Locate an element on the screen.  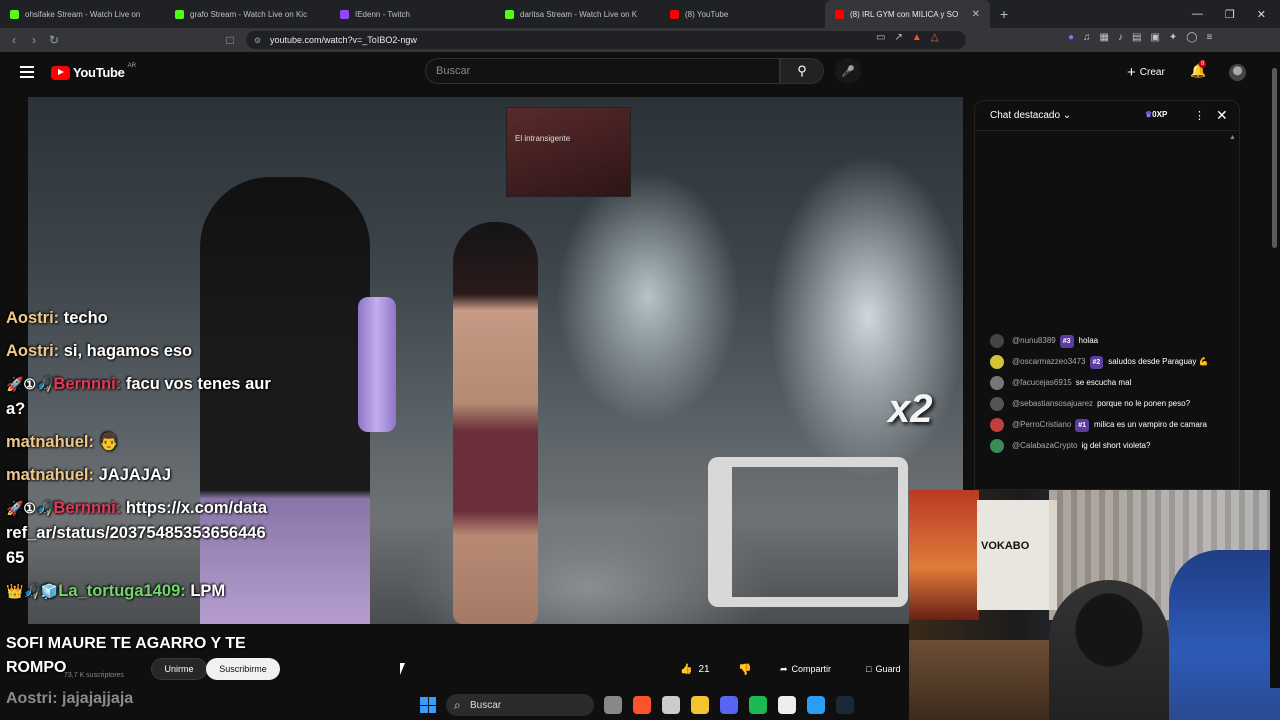
search-button: ⚲ is located at coordinates (802, 71).